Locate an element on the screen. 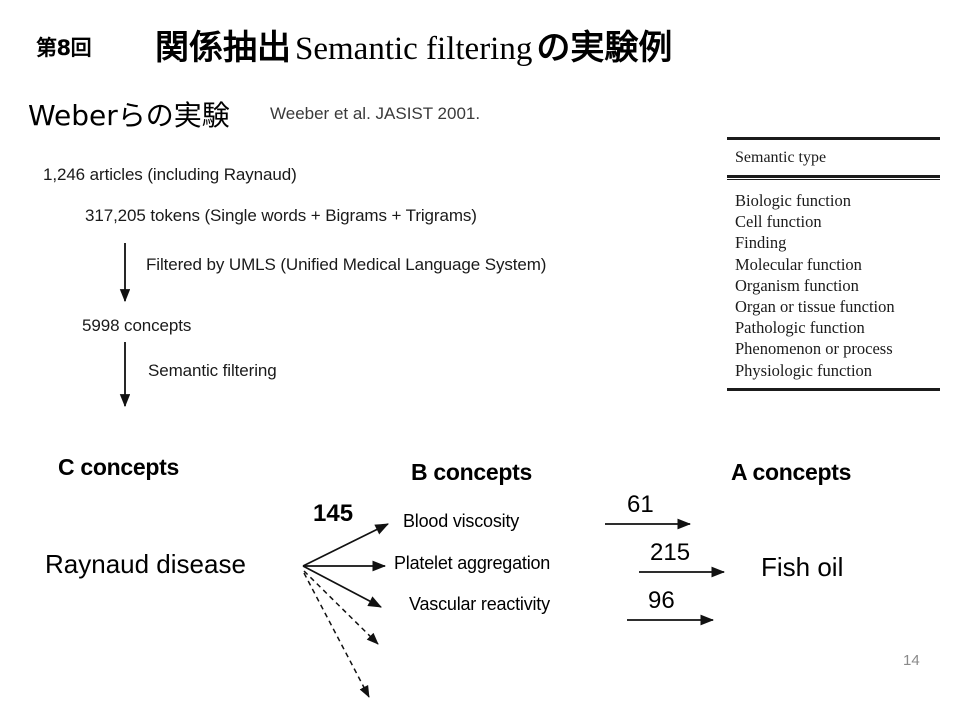 The height and width of the screenshot is (720, 960). table-row: Organ or tissue function is located at coordinates (815, 307).